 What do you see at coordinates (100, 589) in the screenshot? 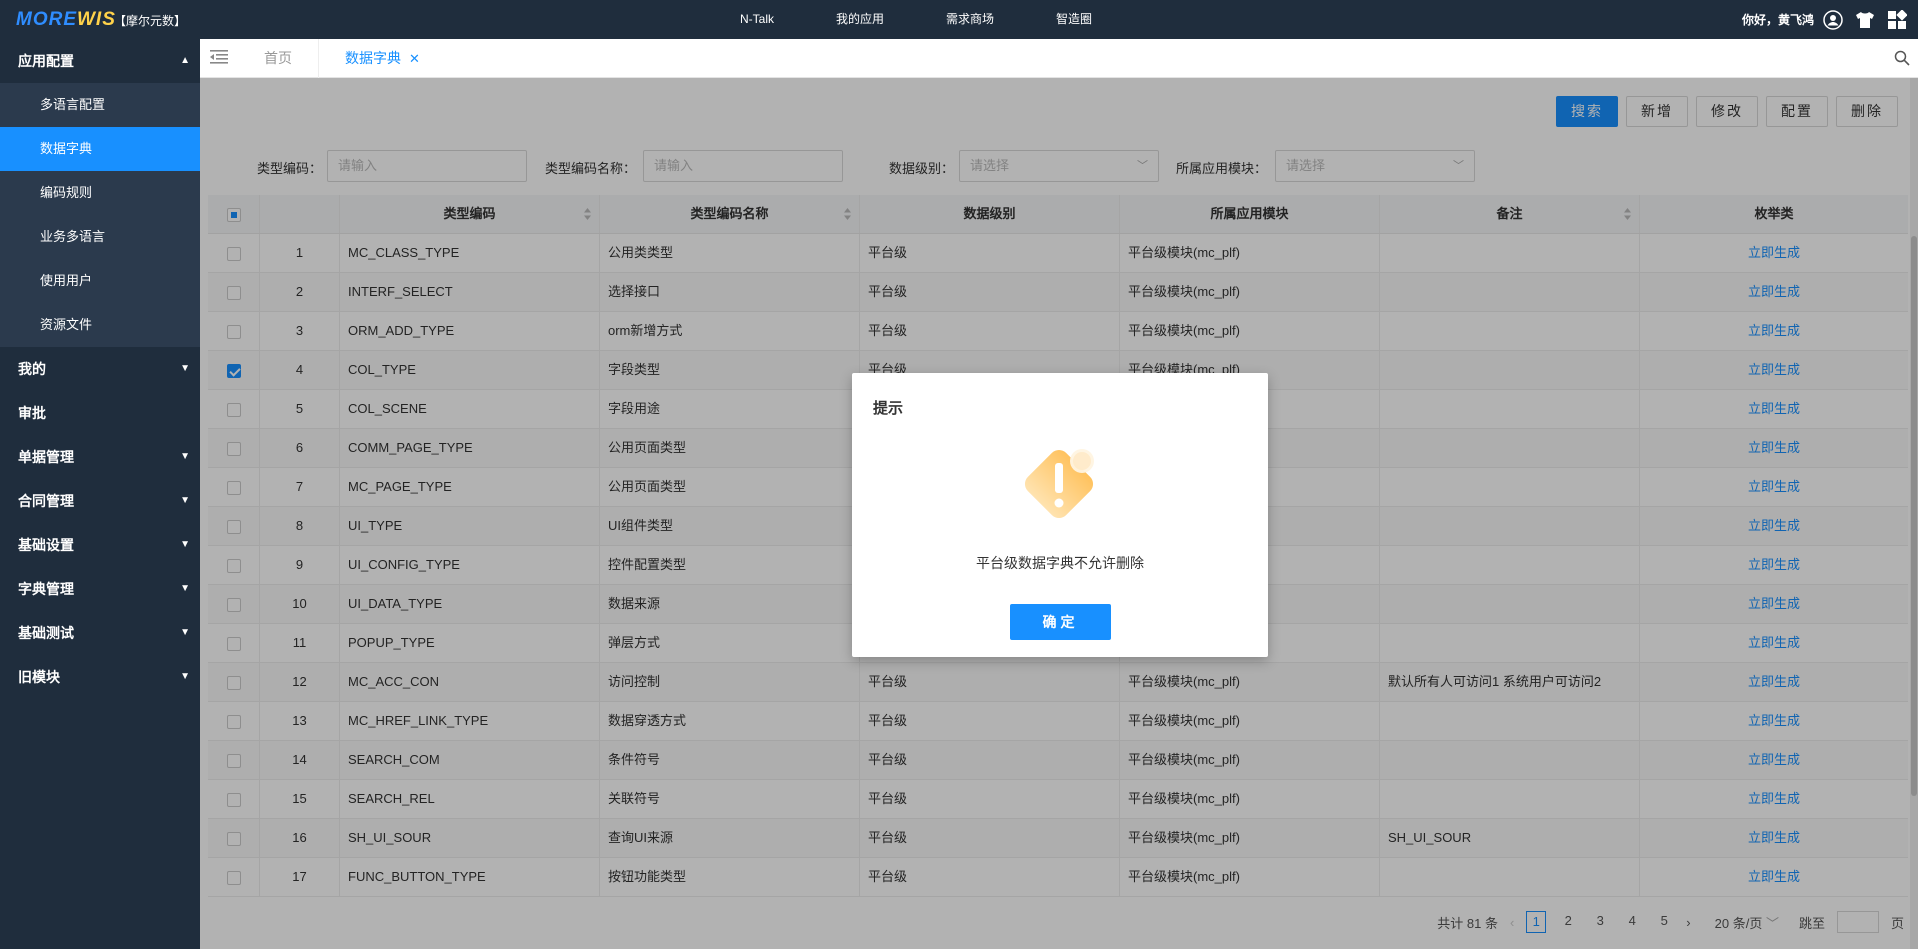
I see `sidebar-group-dict-mgmt: 字典管理 ▼` at bounding box center [100, 589].